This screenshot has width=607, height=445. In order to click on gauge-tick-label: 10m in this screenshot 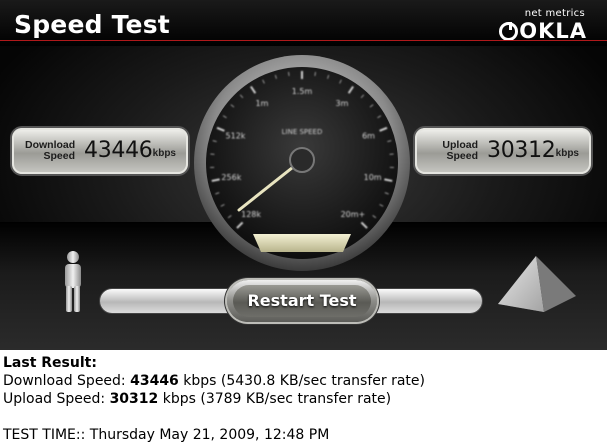, I will do `click(373, 177)`.